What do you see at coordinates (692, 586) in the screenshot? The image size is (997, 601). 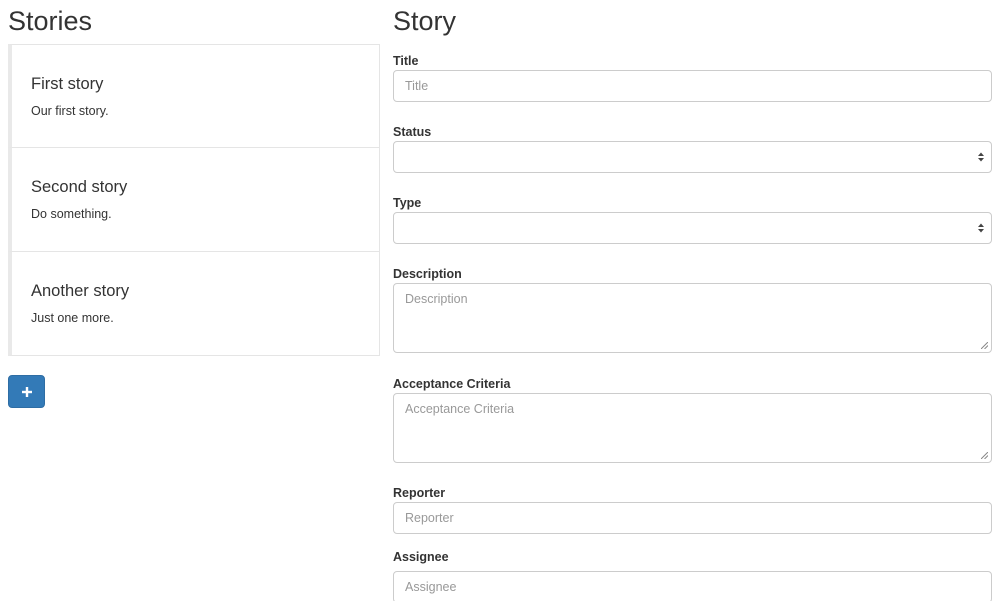 I see `assignee-input` at bounding box center [692, 586].